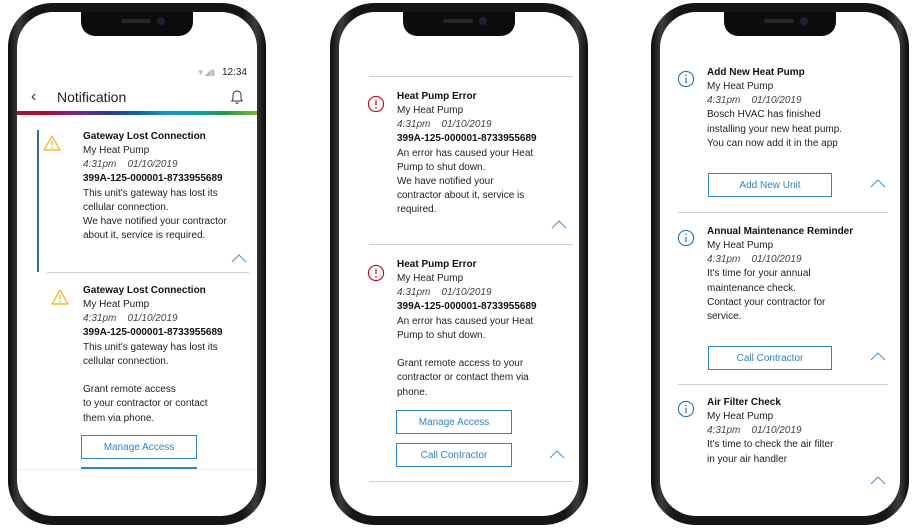 The height and width of the screenshot is (529, 917). Describe the element at coordinates (234, 72) in the screenshot. I see `status-time: 12:34` at that location.